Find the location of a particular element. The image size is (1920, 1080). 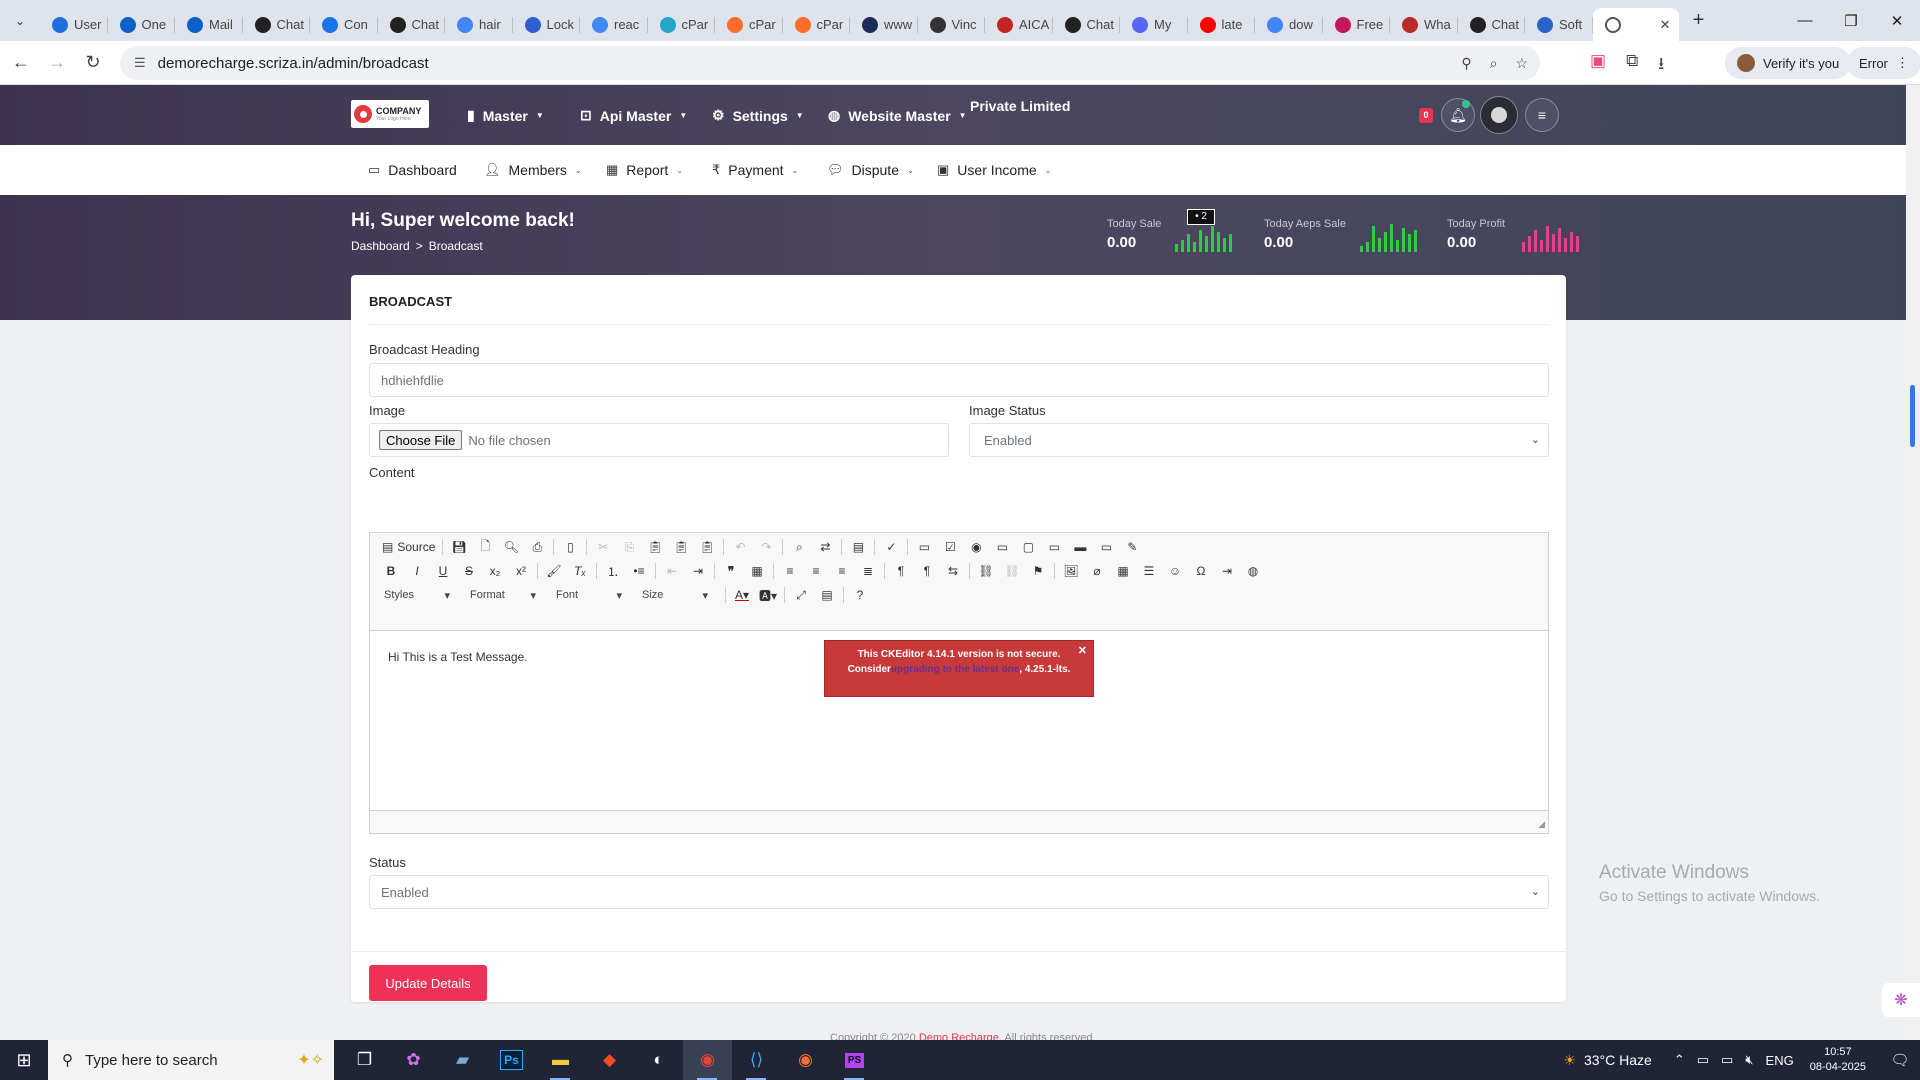

paste-text-icon: 📋︎ is located at coordinates (681, 547).